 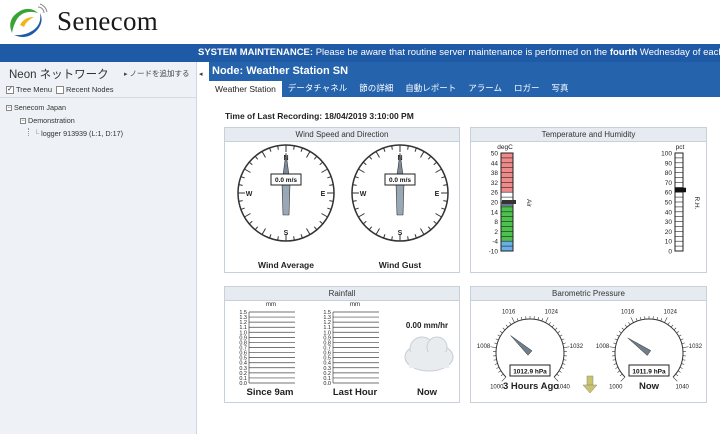 What do you see at coordinates (85, 90) in the screenshot?
I see `recent-nodes-checkbox: Recent Nodes` at bounding box center [85, 90].